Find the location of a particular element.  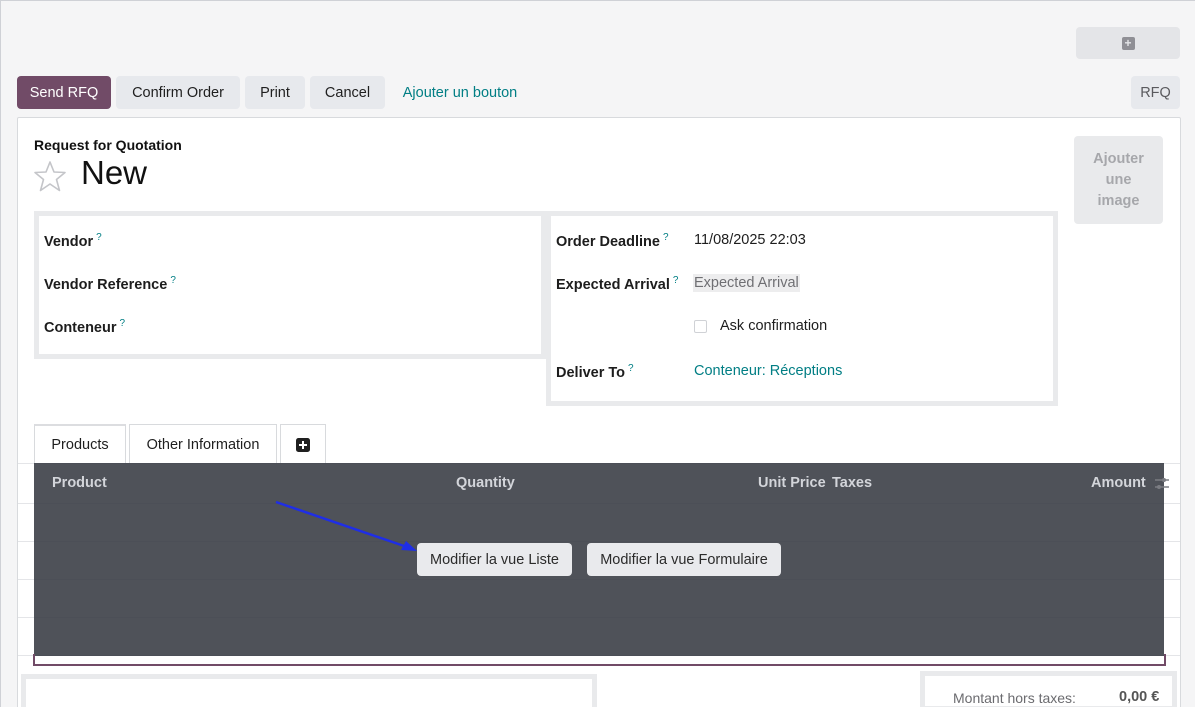

plus-square-icon is located at coordinates (303, 444).